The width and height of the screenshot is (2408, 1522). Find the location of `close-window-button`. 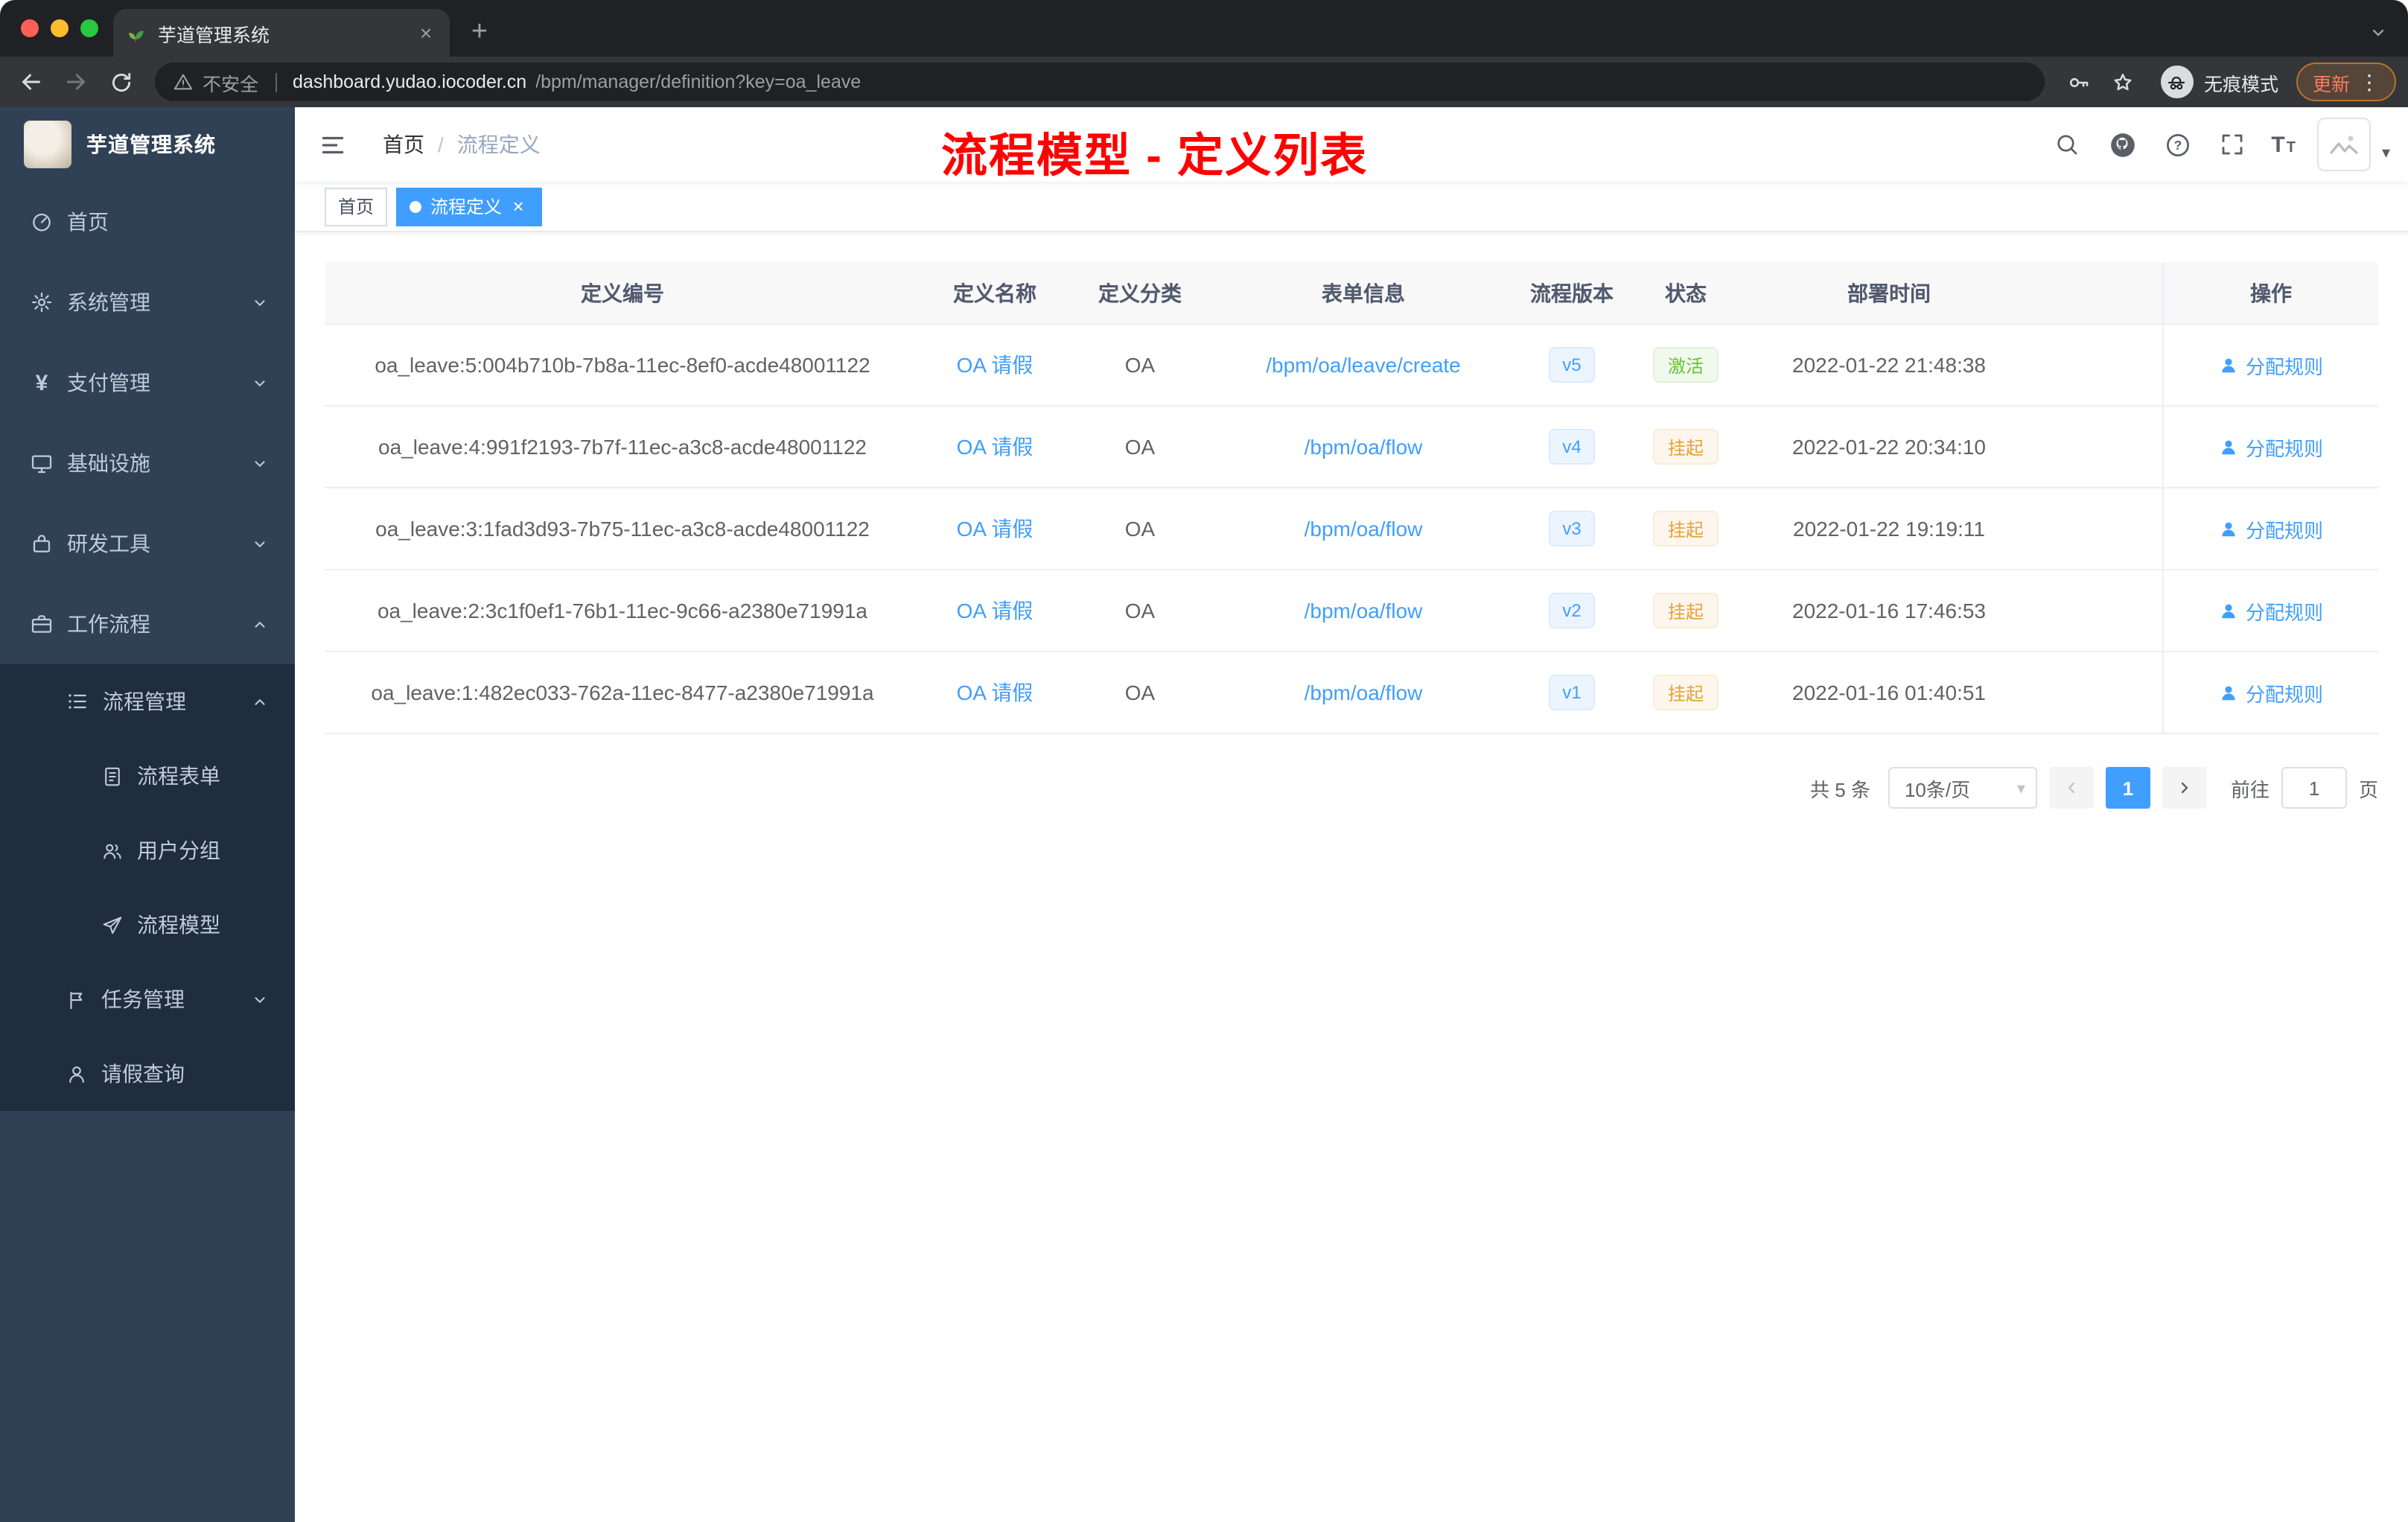

close-window-button is located at coordinates (30, 28).